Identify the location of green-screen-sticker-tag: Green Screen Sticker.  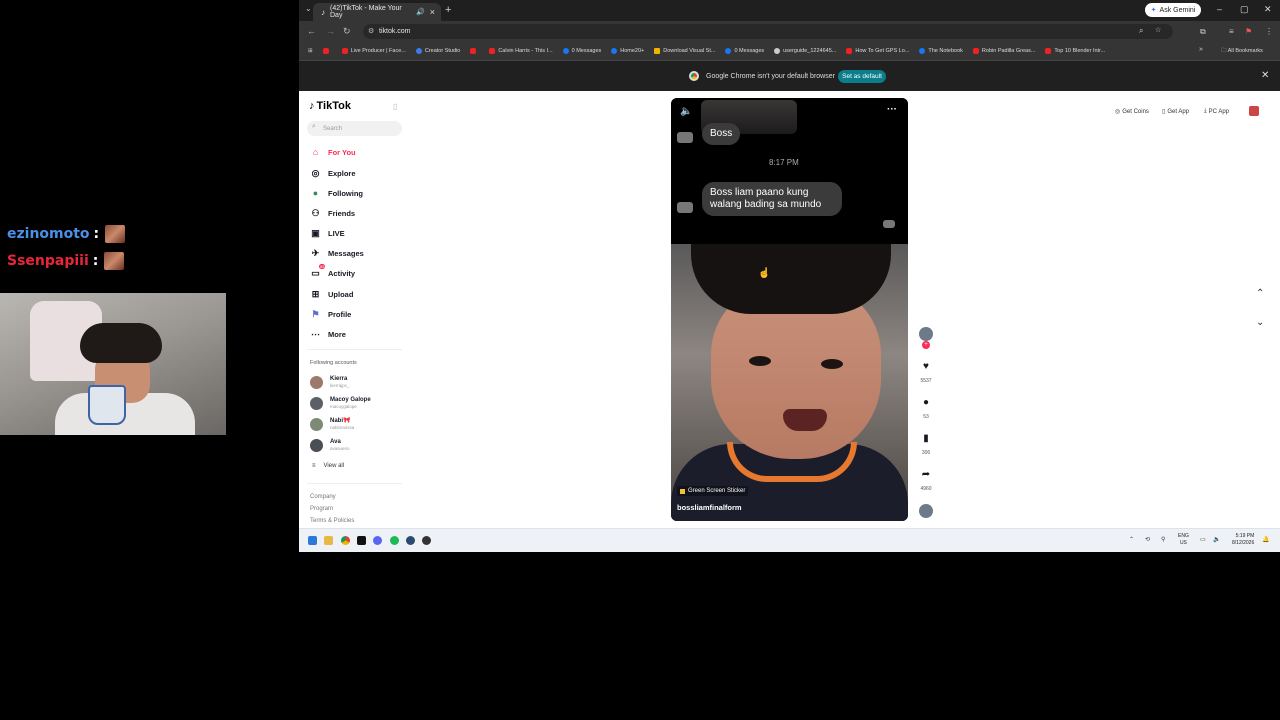
(713, 491).